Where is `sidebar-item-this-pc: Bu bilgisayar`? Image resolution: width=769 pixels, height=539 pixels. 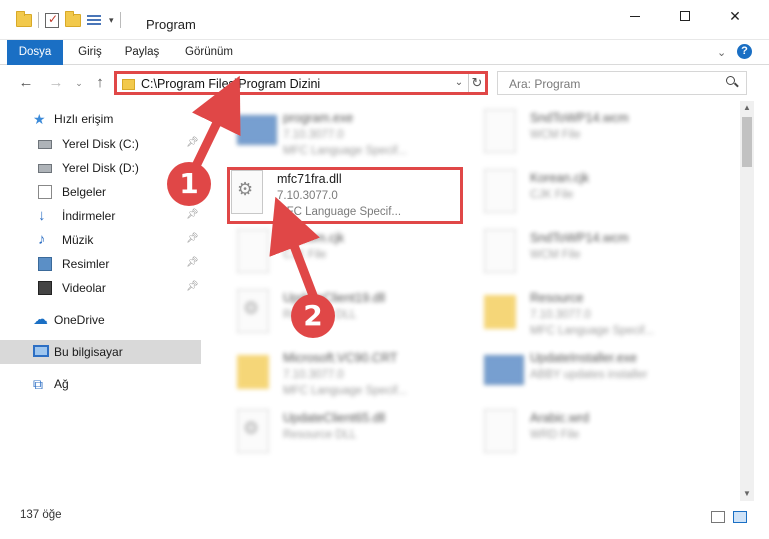
sidebar-item-this-pc: Bu bilgisayar is located at coordinates (100, 352).